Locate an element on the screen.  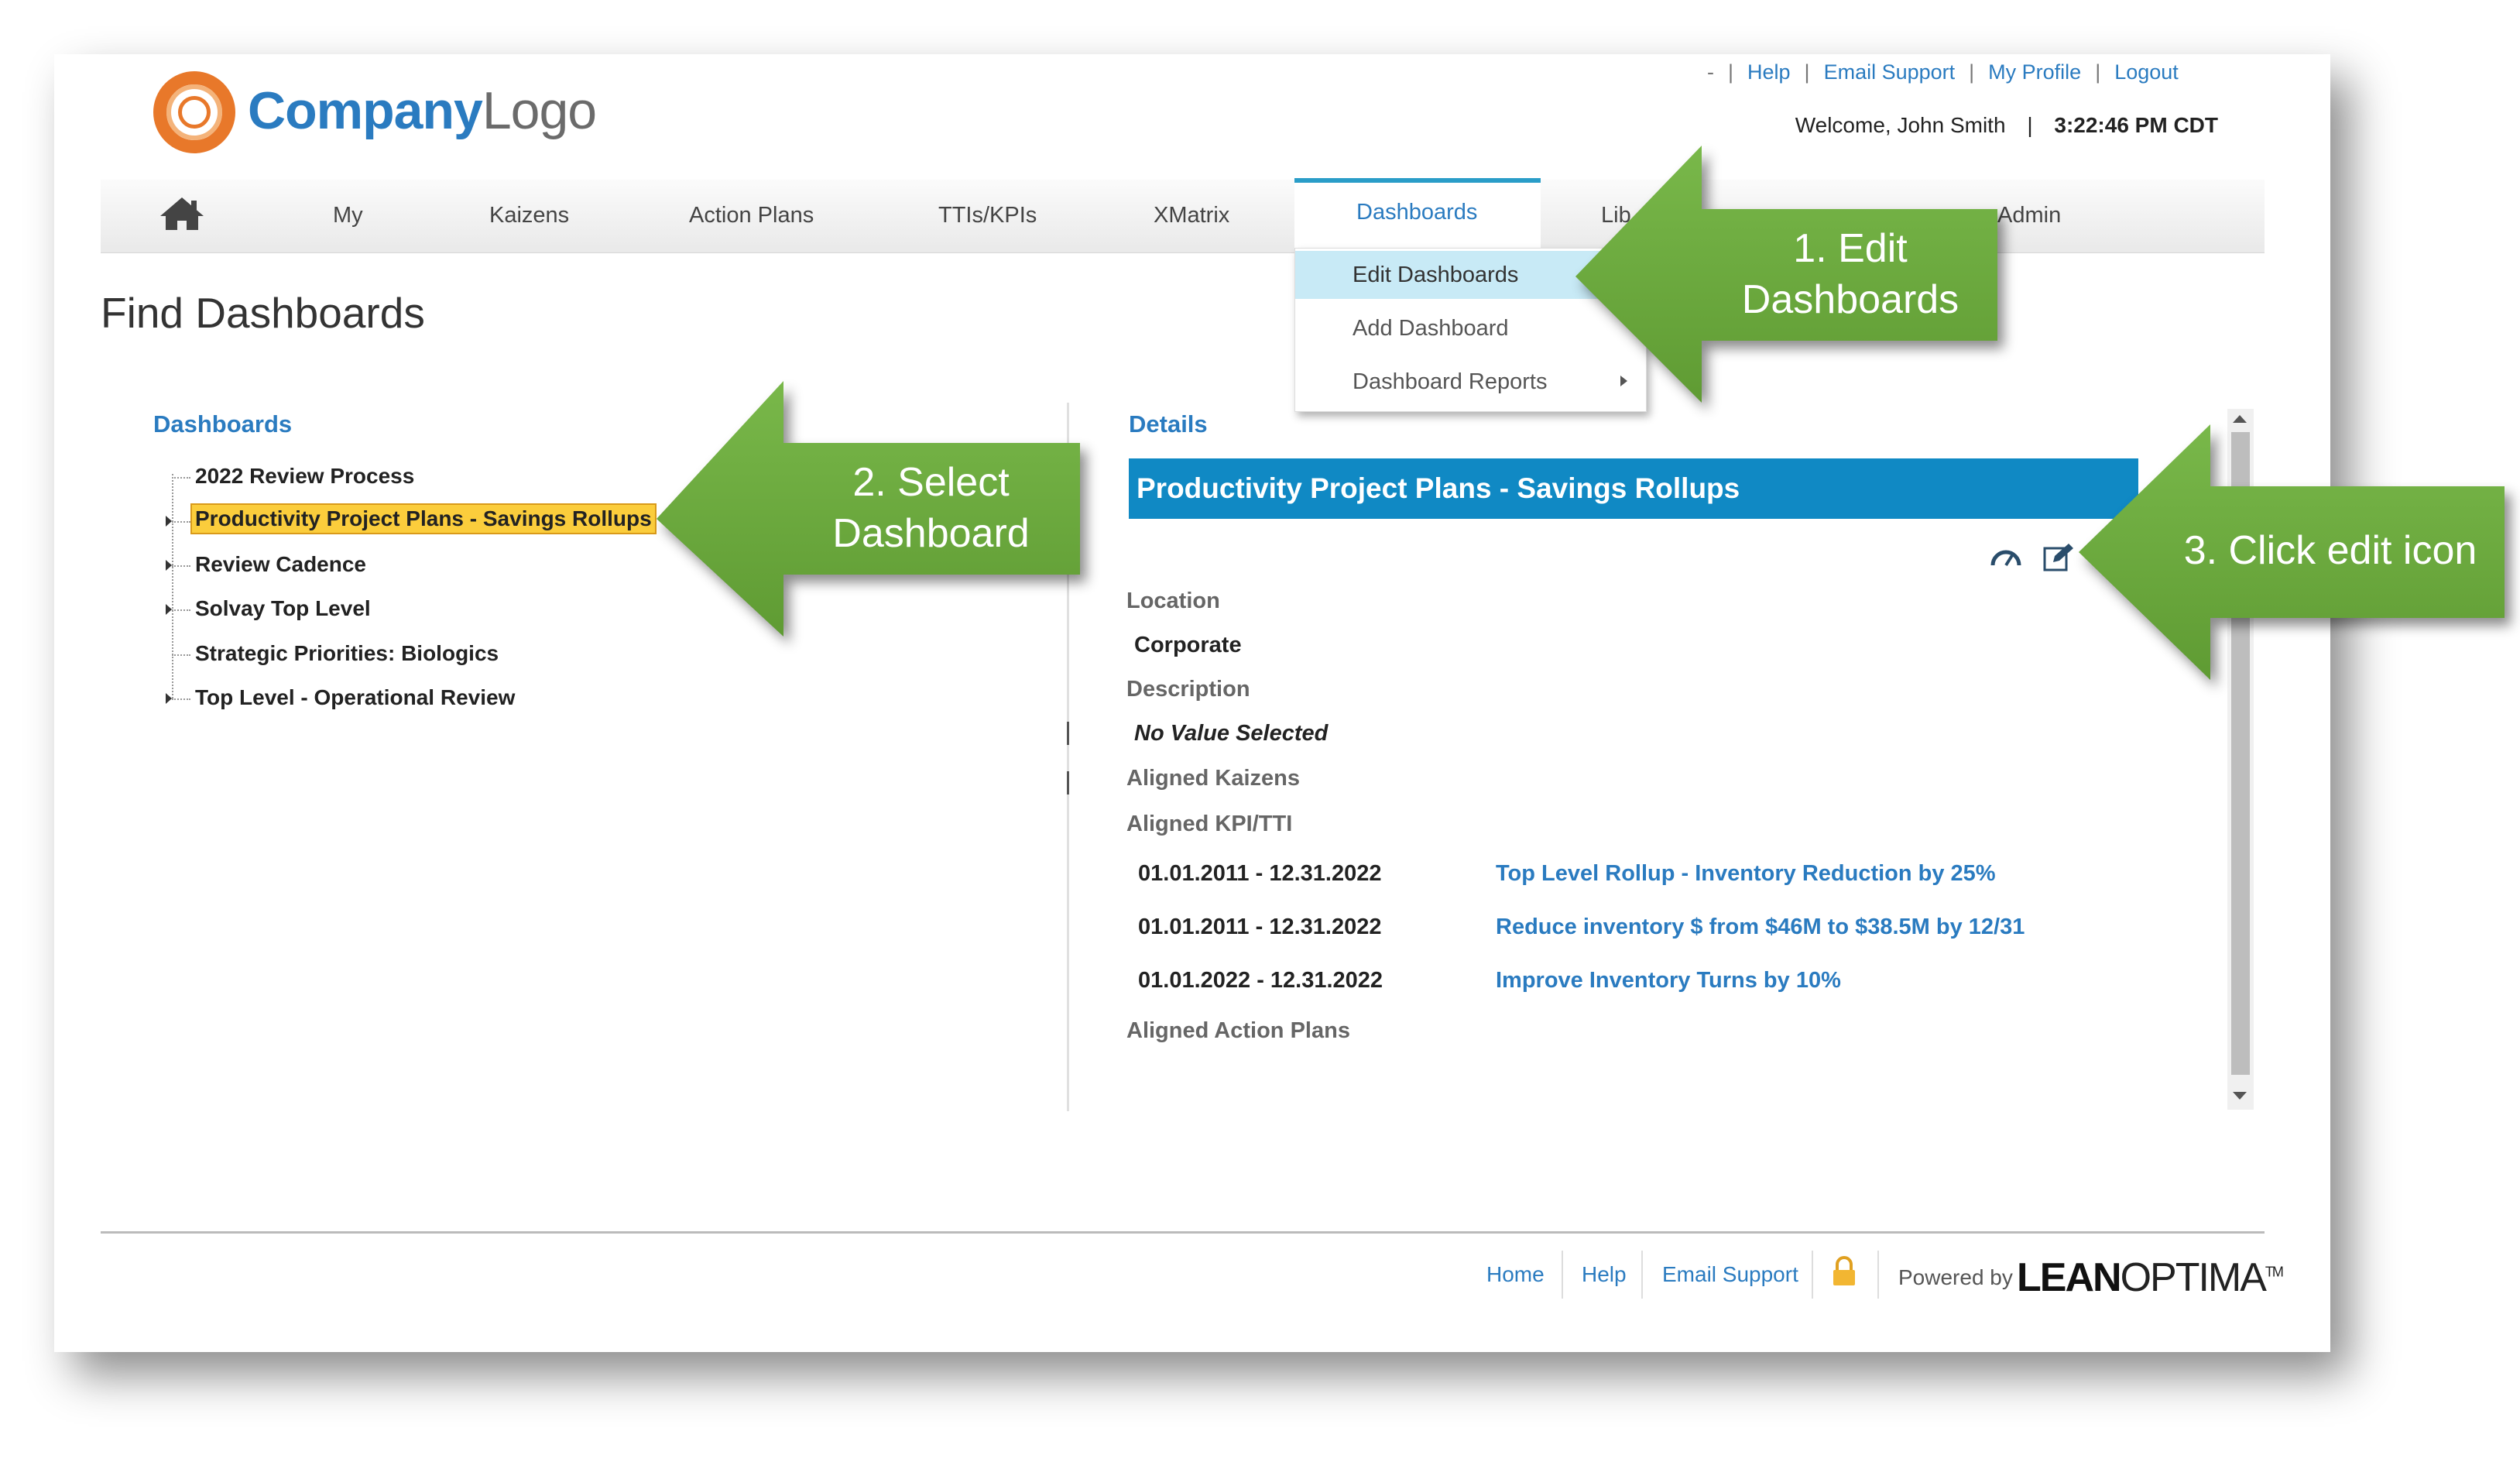
callout-click-edit-icon: 3. Click edit icon is located at coordinates (2330, 550).